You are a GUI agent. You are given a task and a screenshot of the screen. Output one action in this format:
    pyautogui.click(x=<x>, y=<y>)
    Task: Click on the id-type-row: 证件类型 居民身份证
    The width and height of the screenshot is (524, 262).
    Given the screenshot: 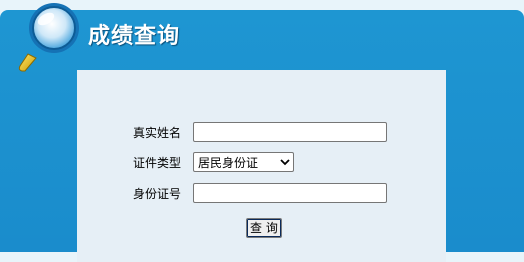 What is the action you would take?
    pyautogui.click(x=261, y=163)
    